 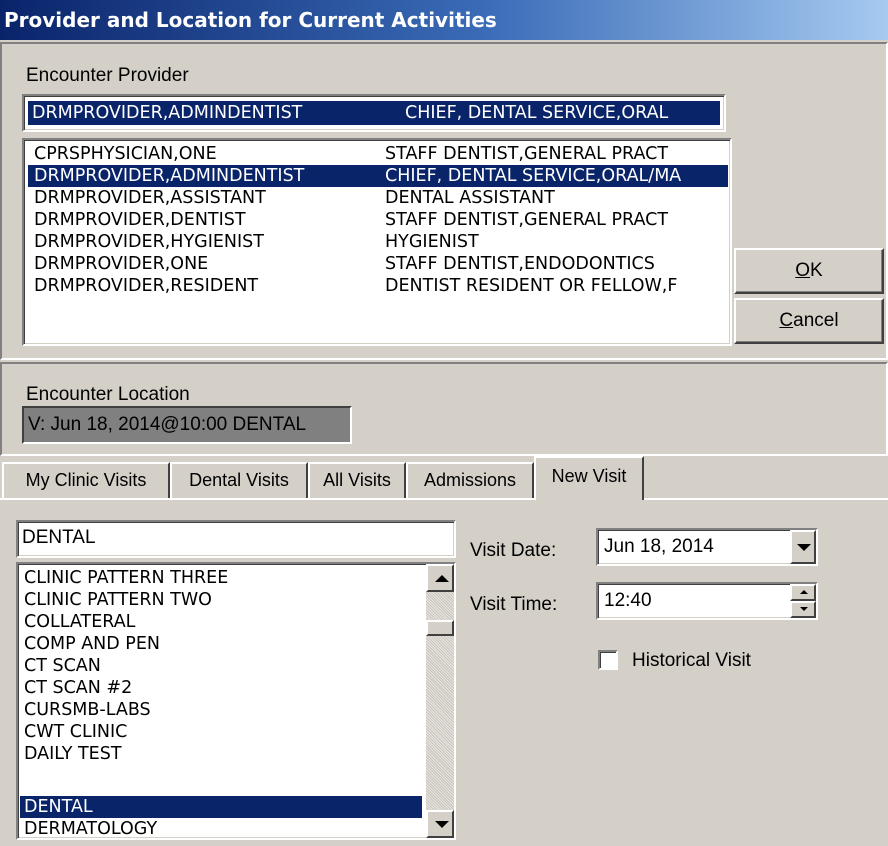 What do you see at coordinates (537, 113) in the screenshot?
I see `provider-selected-title: CHIEF, DENTAL SERVICE,ORAL` at bounding box center [537, 113].